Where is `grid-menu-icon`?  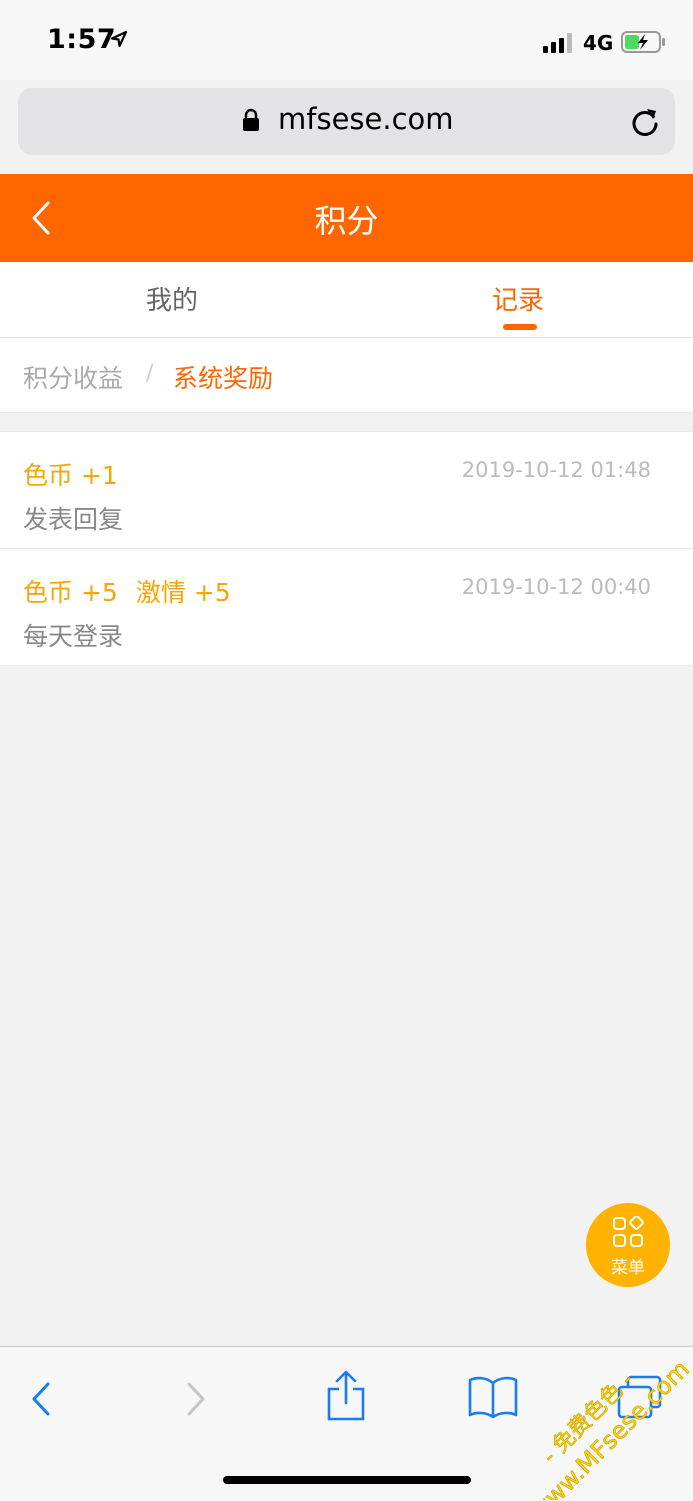
grid-menu-icon is located at coordinates (628, 1231).